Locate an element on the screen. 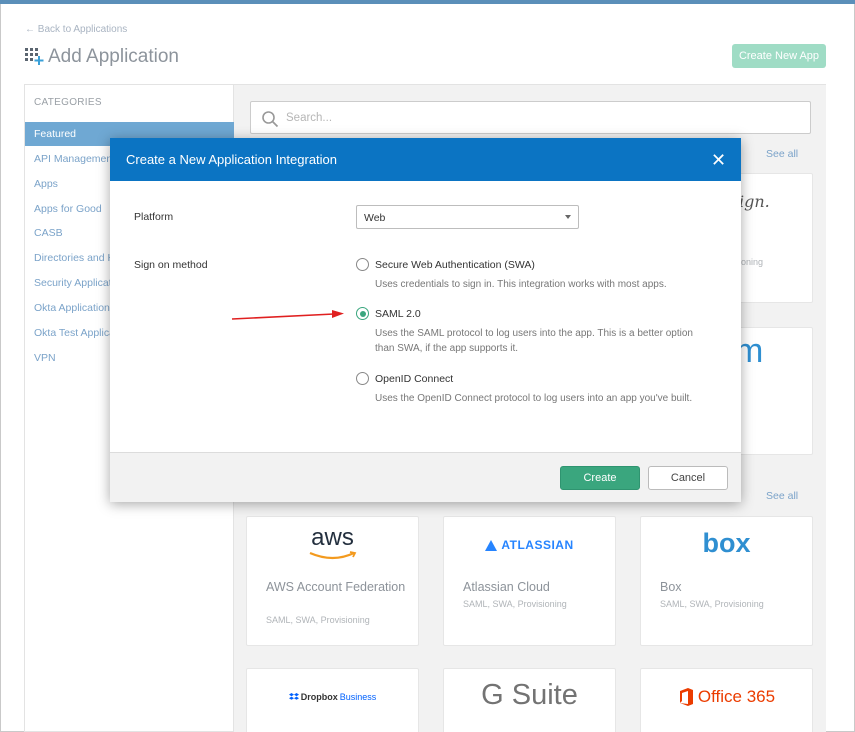 Image resolution: width=855 pixels, height=732 pixels. app-card-office365: Office 365 is located at coordinates (726, 700).